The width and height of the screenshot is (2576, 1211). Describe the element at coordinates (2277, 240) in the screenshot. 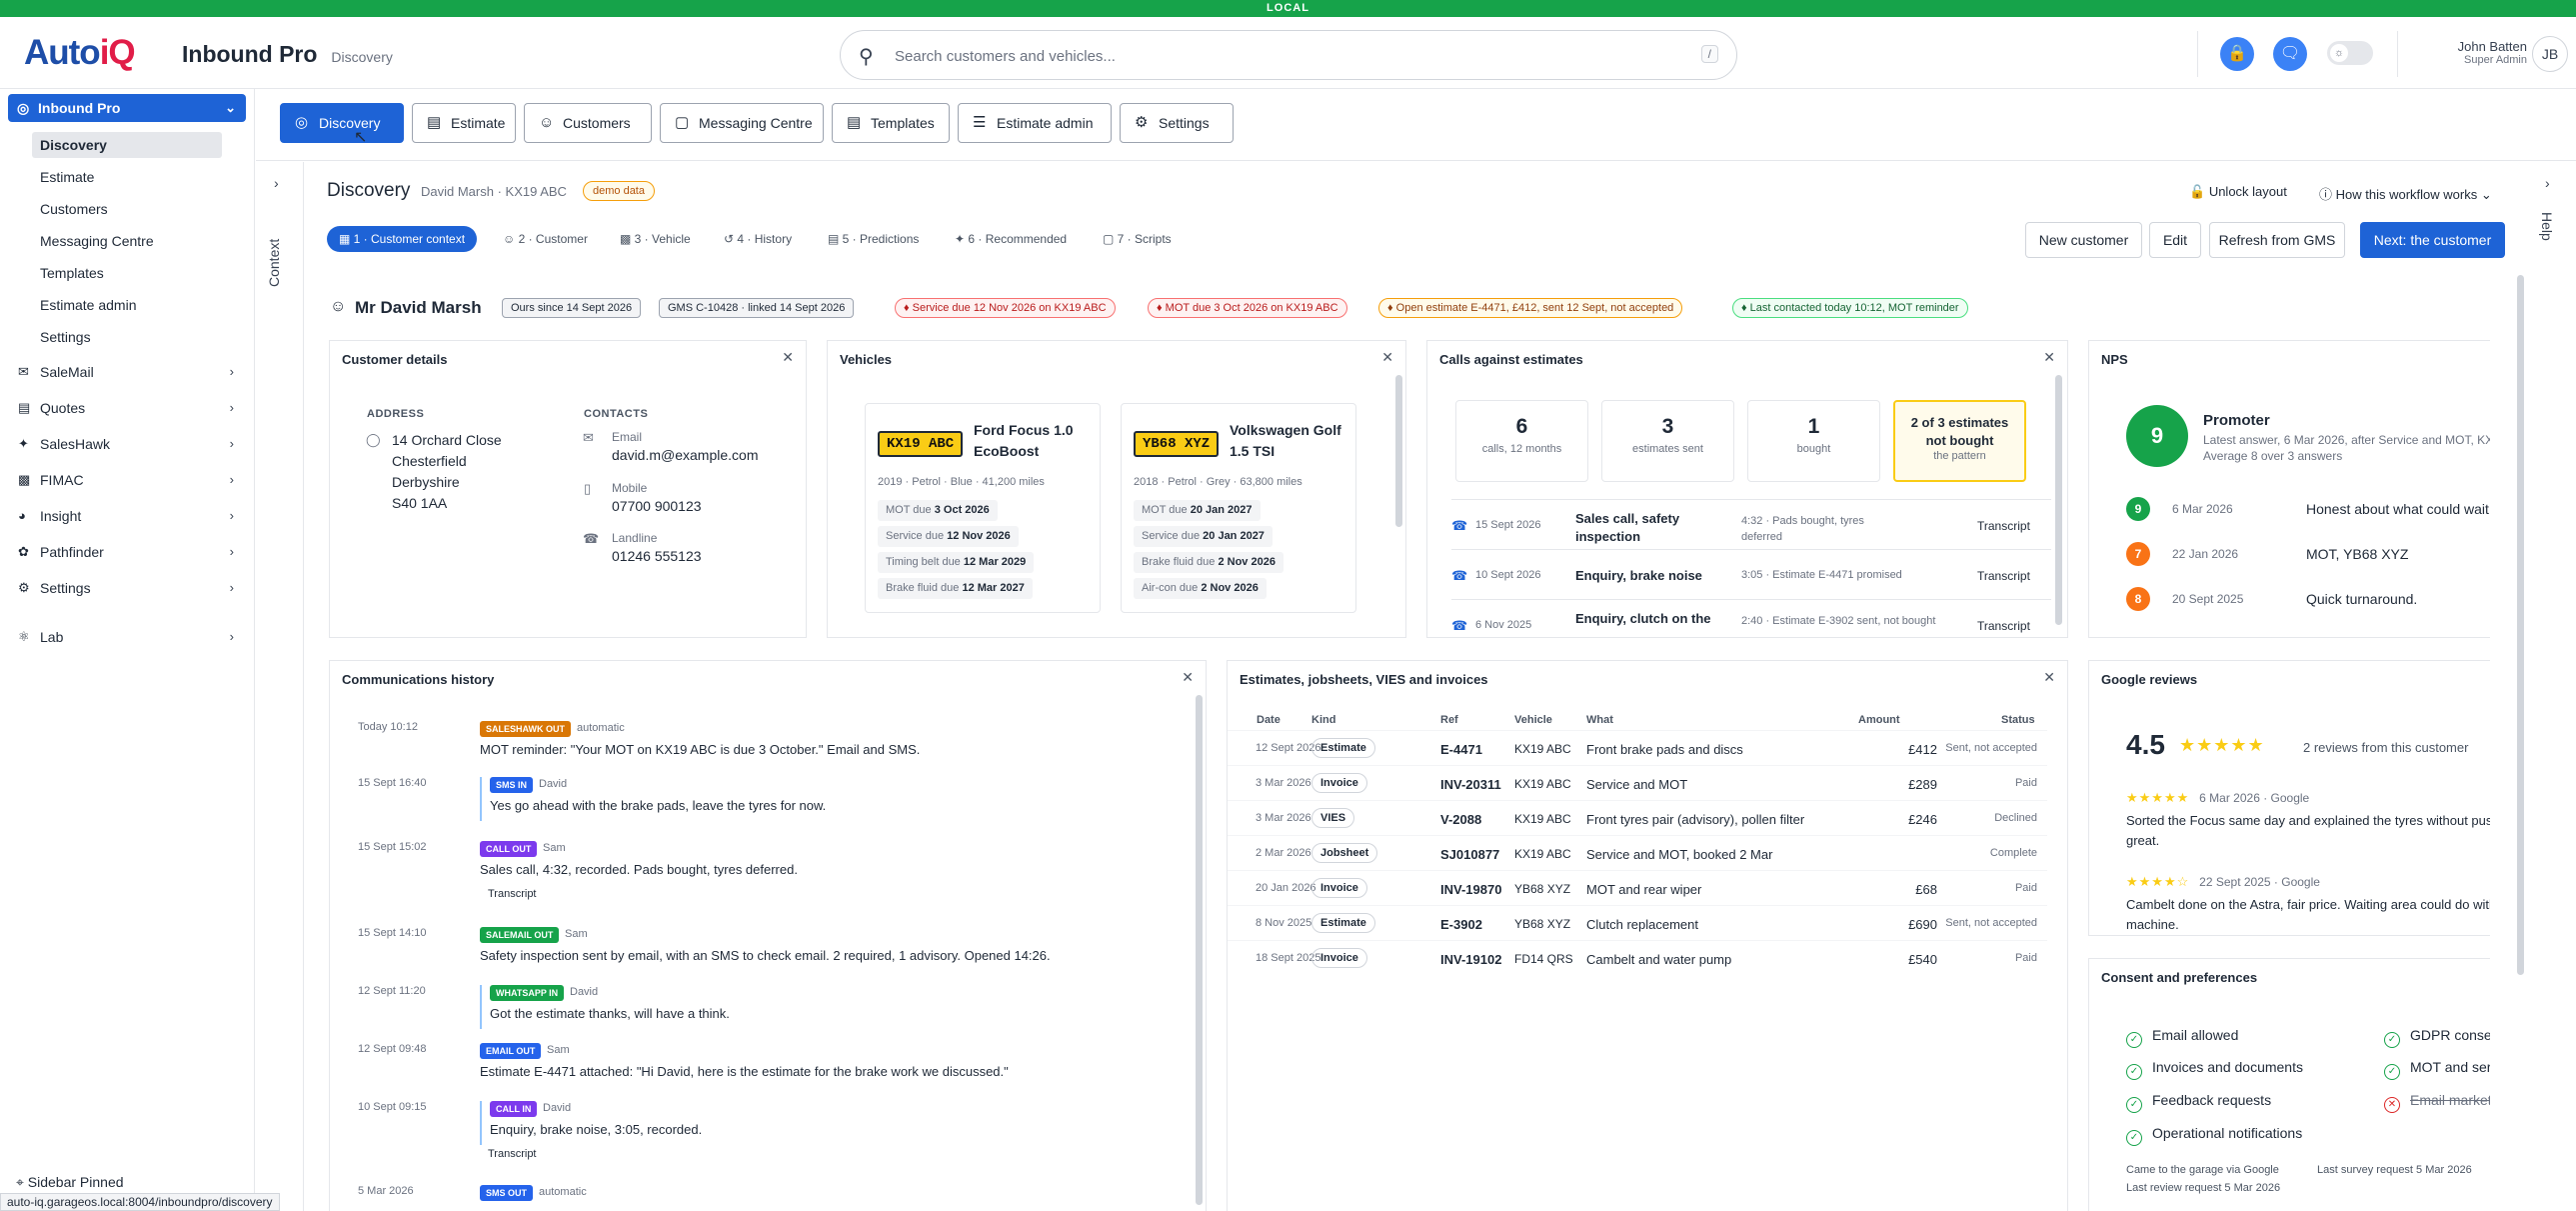

I see `refresh-from-gms-button: Refresh from GMS` at that location.